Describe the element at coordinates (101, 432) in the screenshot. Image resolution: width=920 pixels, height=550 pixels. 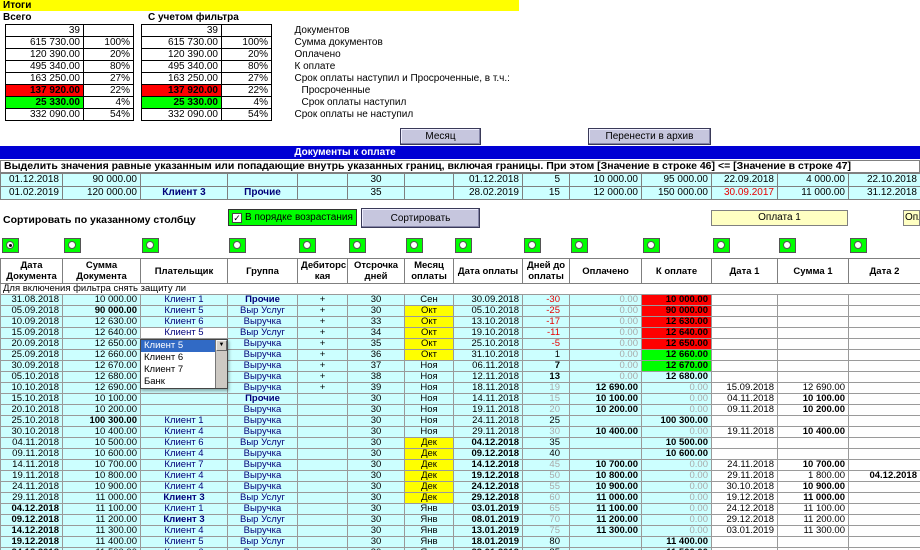
I see `table-cell: 10 400.00` at that location.